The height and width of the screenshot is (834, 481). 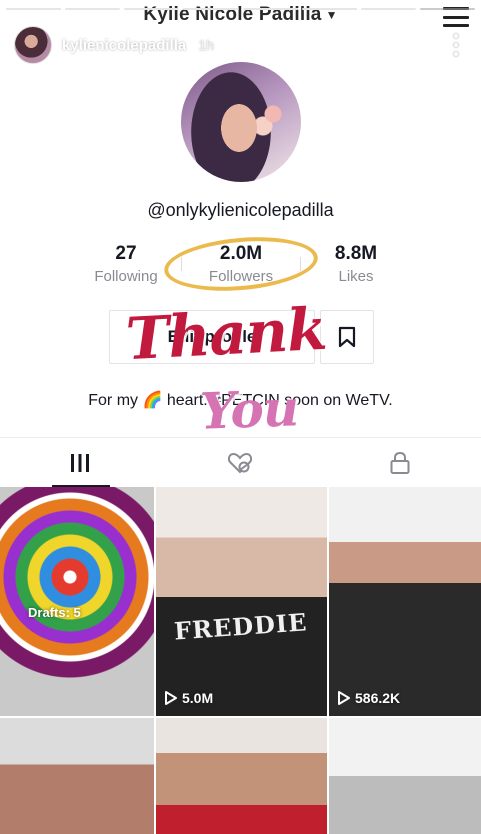 I want to click on profile-avatar, so click(x=241, y=122).